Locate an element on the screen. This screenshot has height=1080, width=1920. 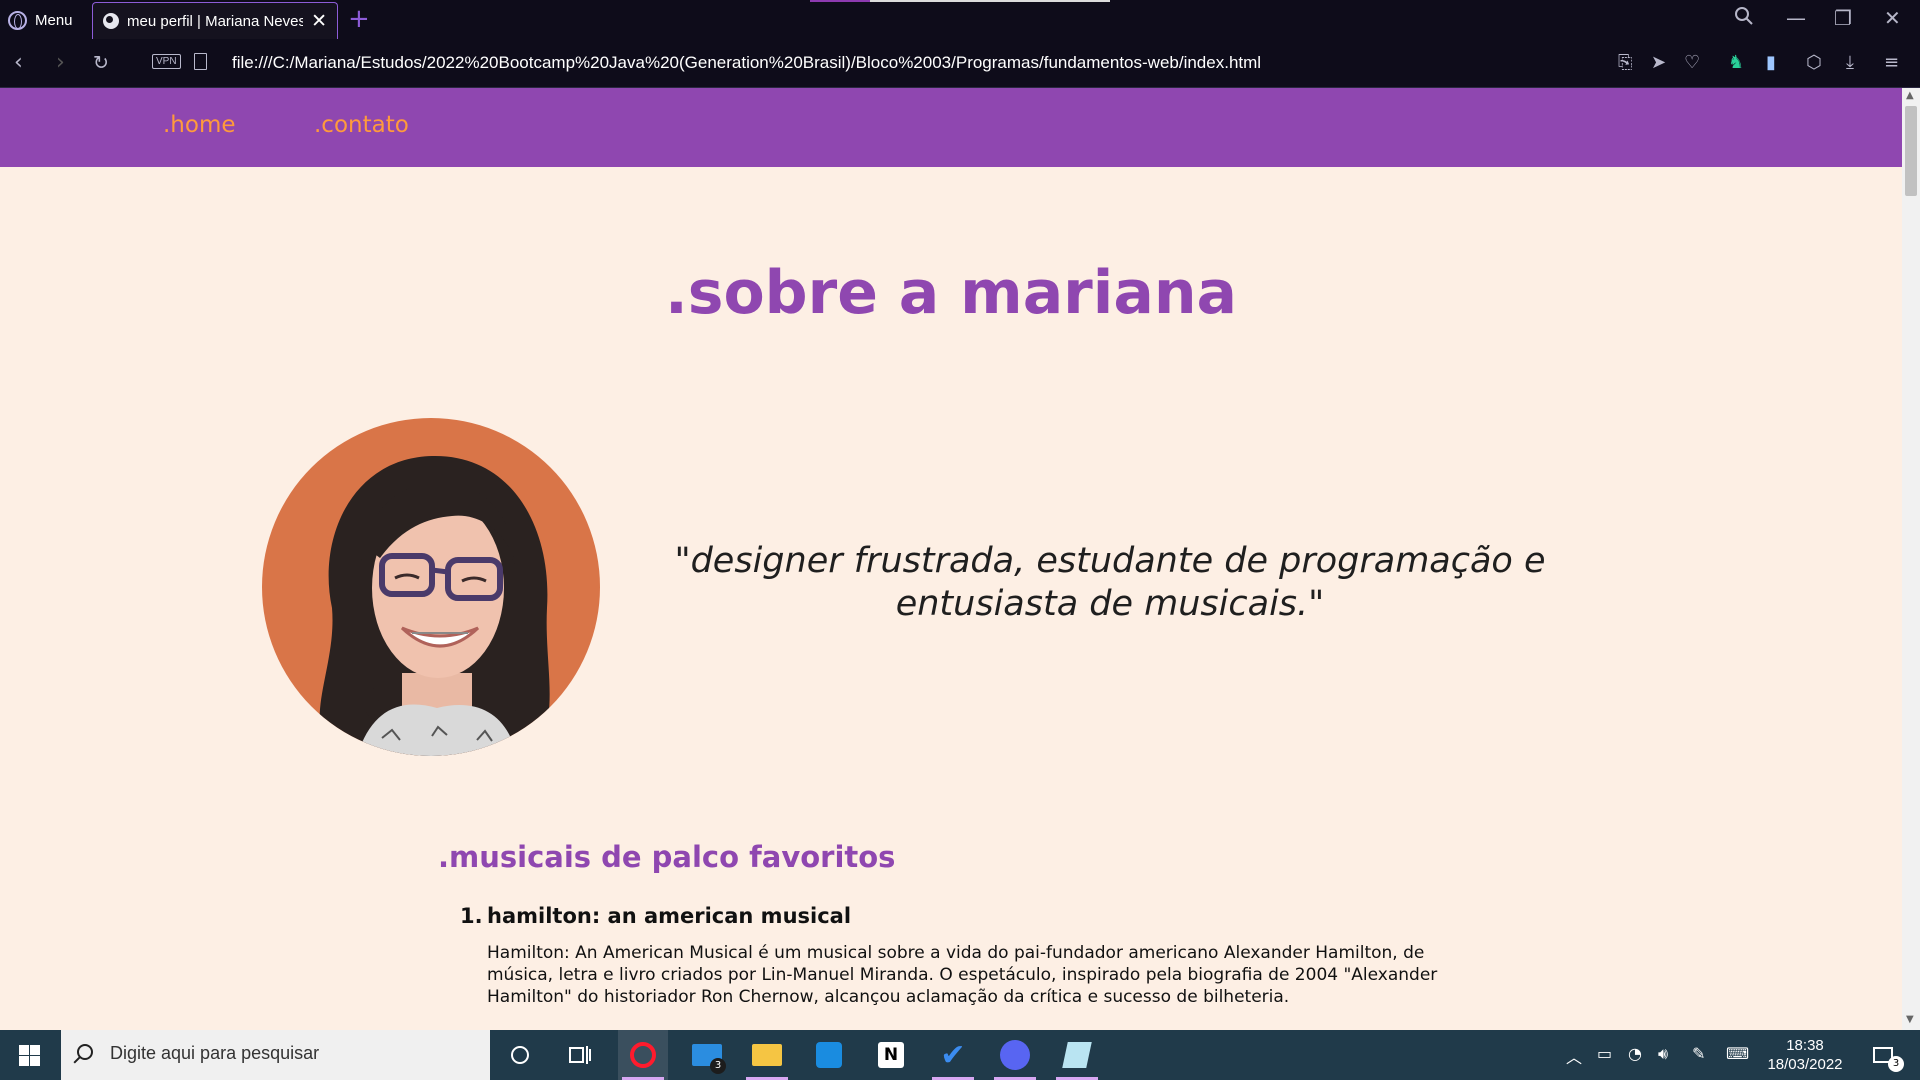
clock-date: 18/03/2022 is located at coordinates (1805, 1064).